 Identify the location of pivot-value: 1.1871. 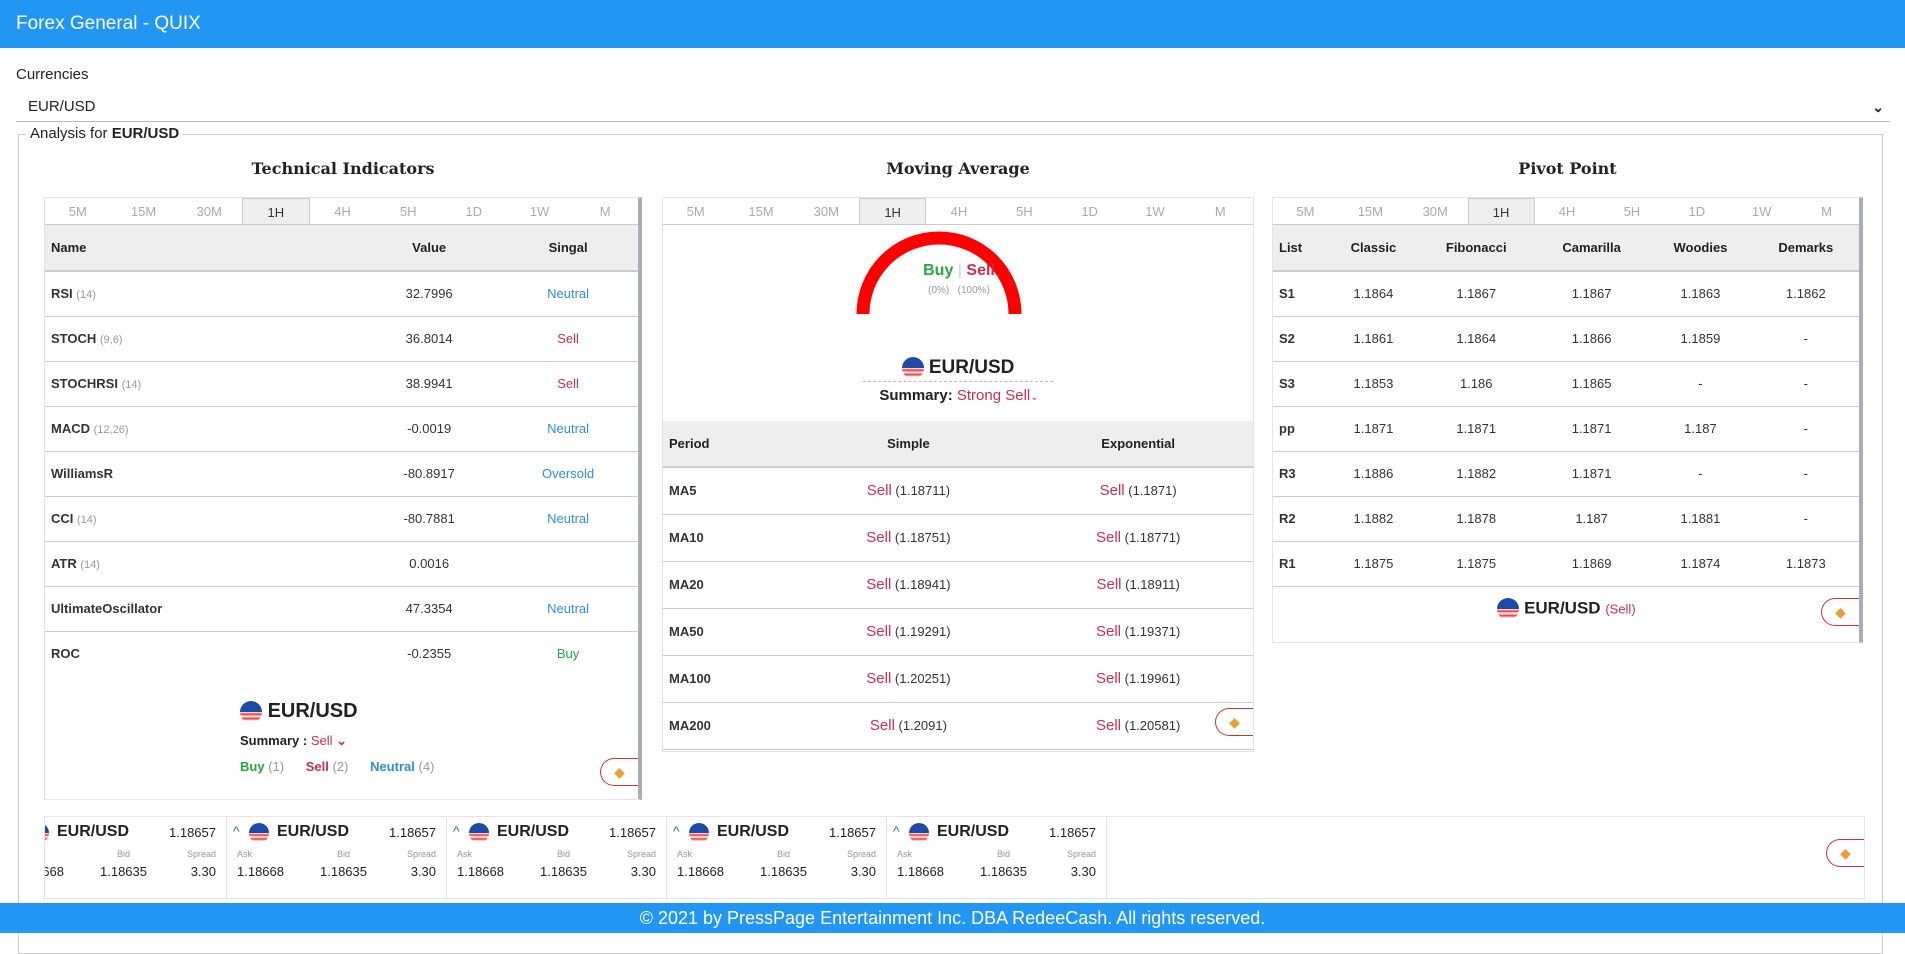
(1591, 474).